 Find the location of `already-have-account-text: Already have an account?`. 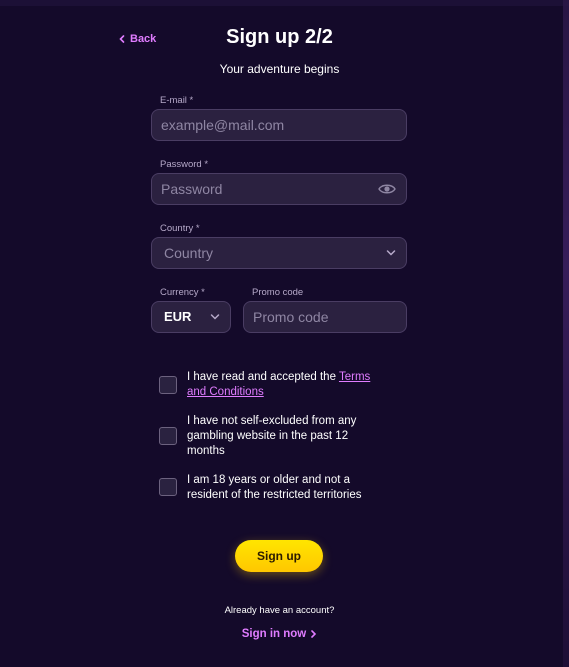

already-have-account-text: Already have an account? is located at coordinates (279, 610).